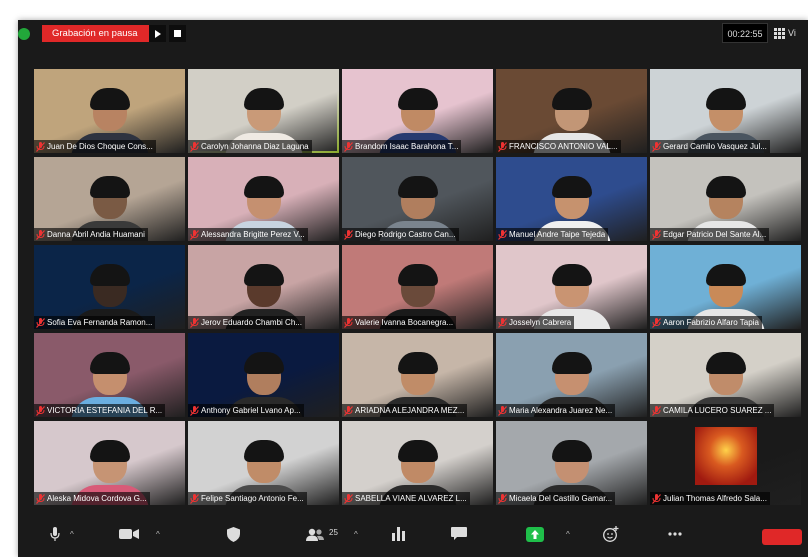 The image size is (808, 557). What do you see at coordinates (568, 534) in the screenshot?
I see `share-options-caret: ^` at bounding box center [568, 534].